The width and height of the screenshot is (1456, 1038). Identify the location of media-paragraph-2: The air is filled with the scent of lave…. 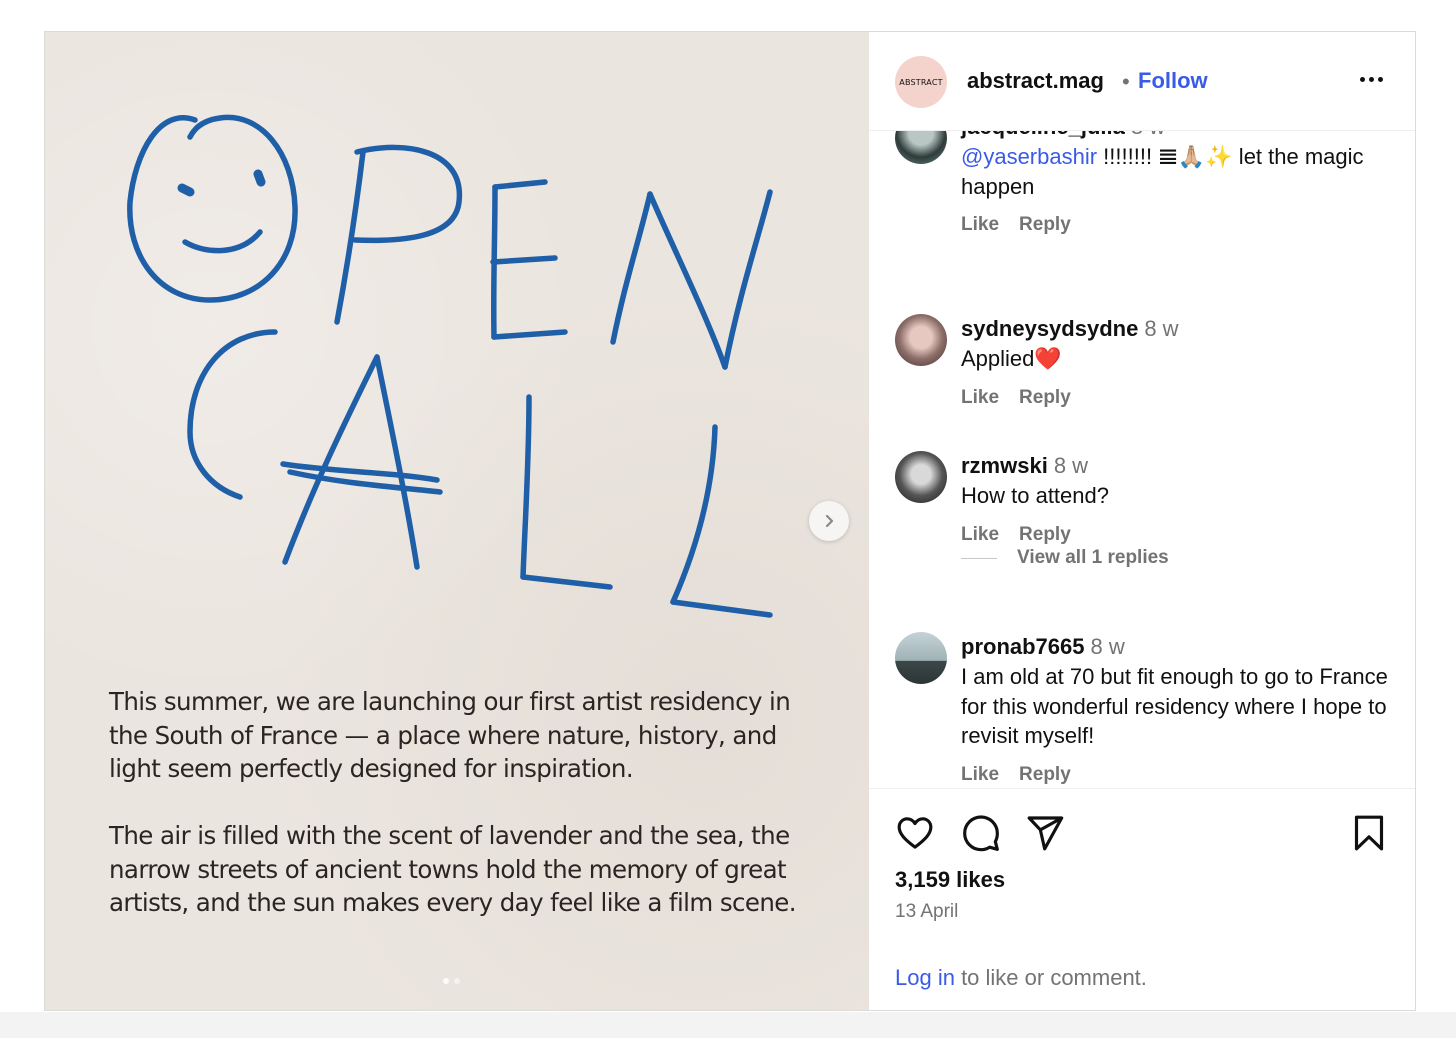
(453, 869).